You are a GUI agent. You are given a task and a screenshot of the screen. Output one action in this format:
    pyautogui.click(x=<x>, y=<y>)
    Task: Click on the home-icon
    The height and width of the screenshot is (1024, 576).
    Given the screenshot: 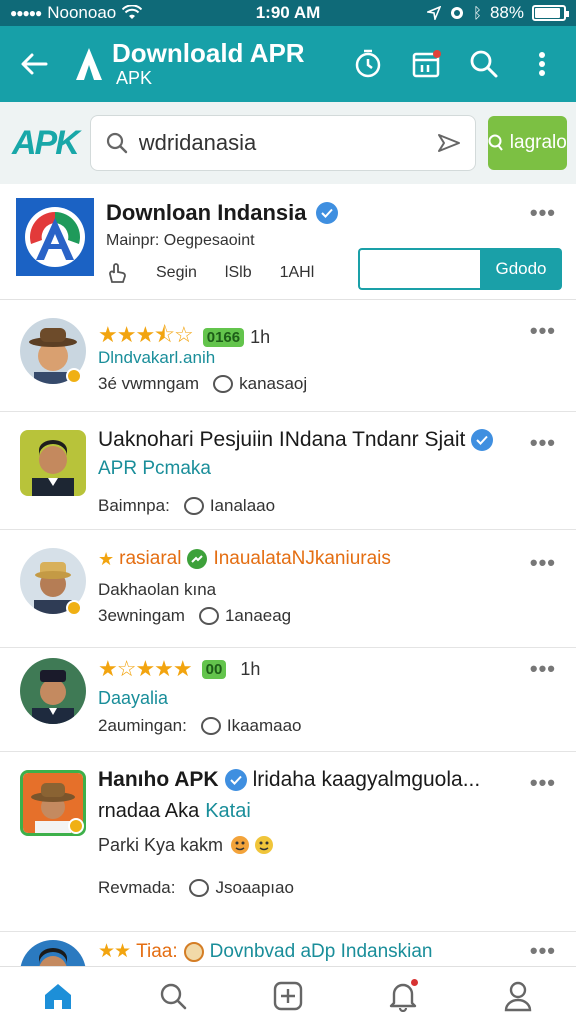 What is the action you would take?
    pyautogui.click(x=57, y=996)
    